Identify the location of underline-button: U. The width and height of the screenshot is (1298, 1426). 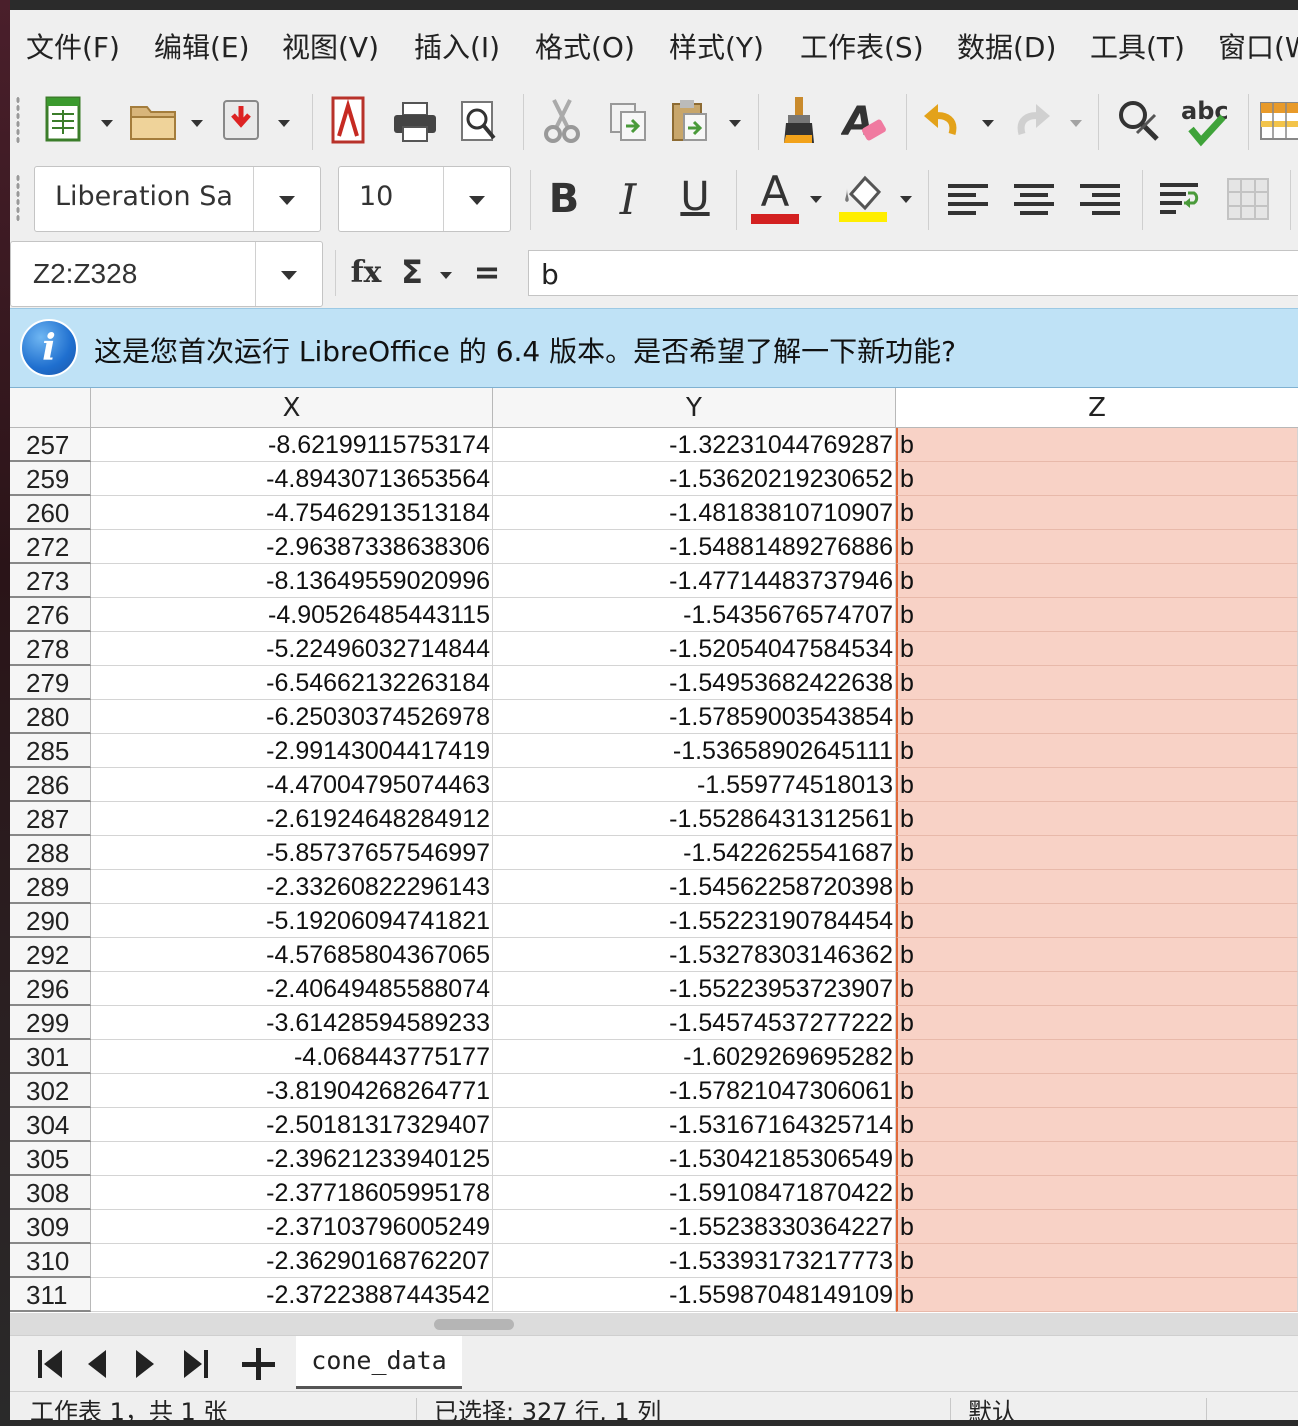
(695, 197).